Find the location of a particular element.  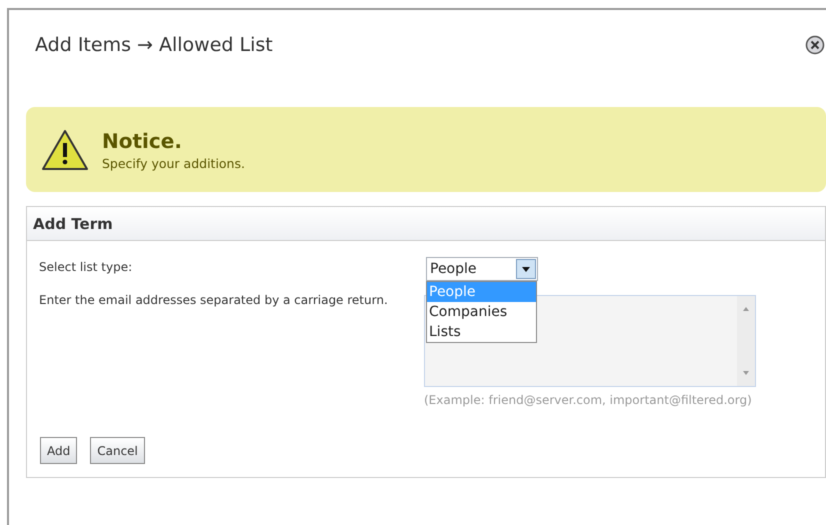

warning-icon is located at coordinates (65, 150).